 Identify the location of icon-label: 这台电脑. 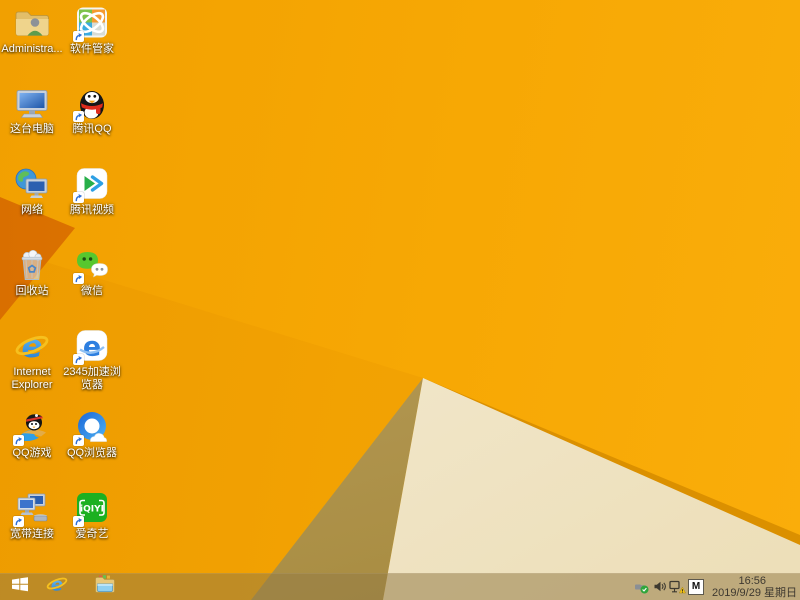
(32, 129).